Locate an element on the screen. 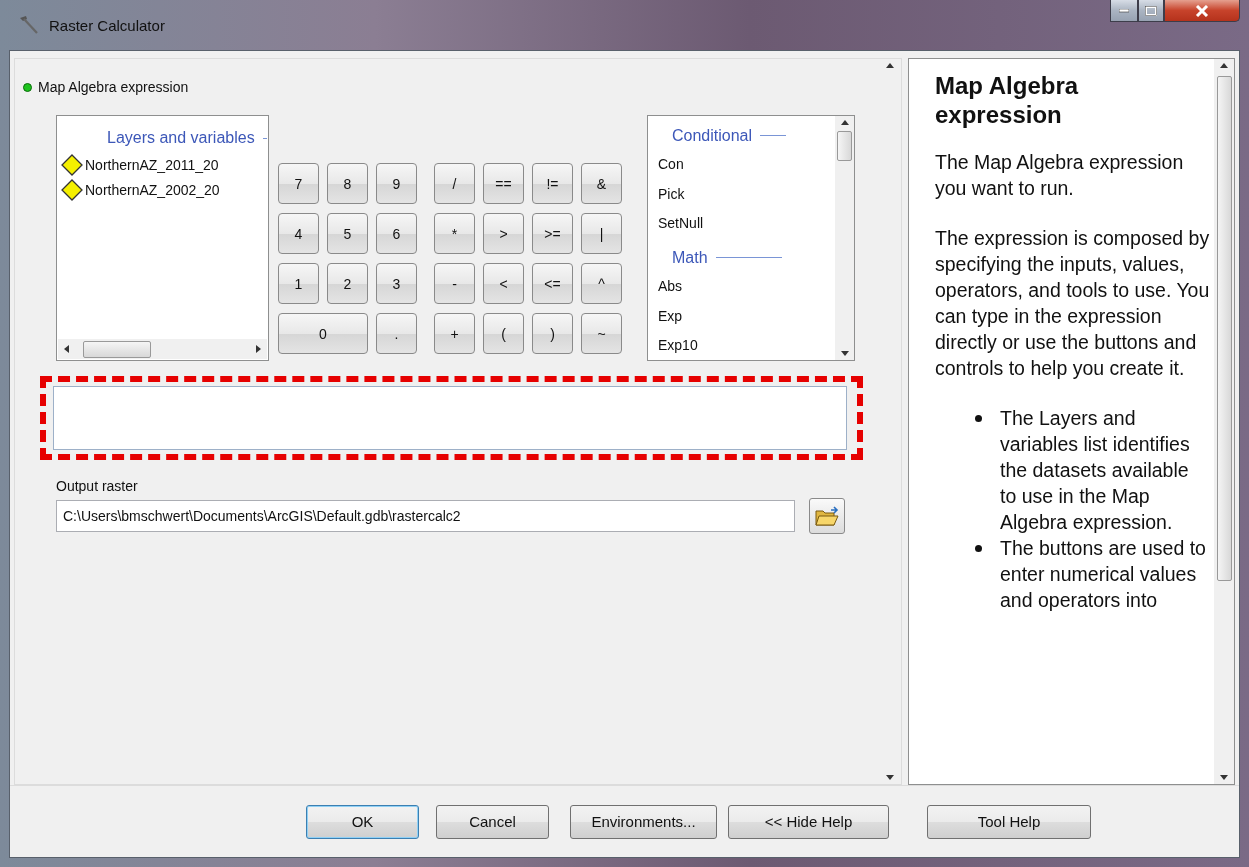  list-heading: Math is located at coordinates (690, 257).